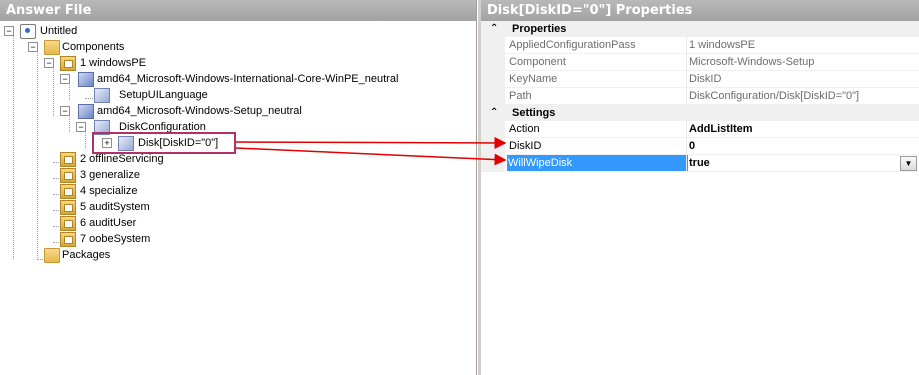  Describe the element at coordinates (908, 163) in the screenshot. I see `dropdown-arrow-icon: ▼` at that location.